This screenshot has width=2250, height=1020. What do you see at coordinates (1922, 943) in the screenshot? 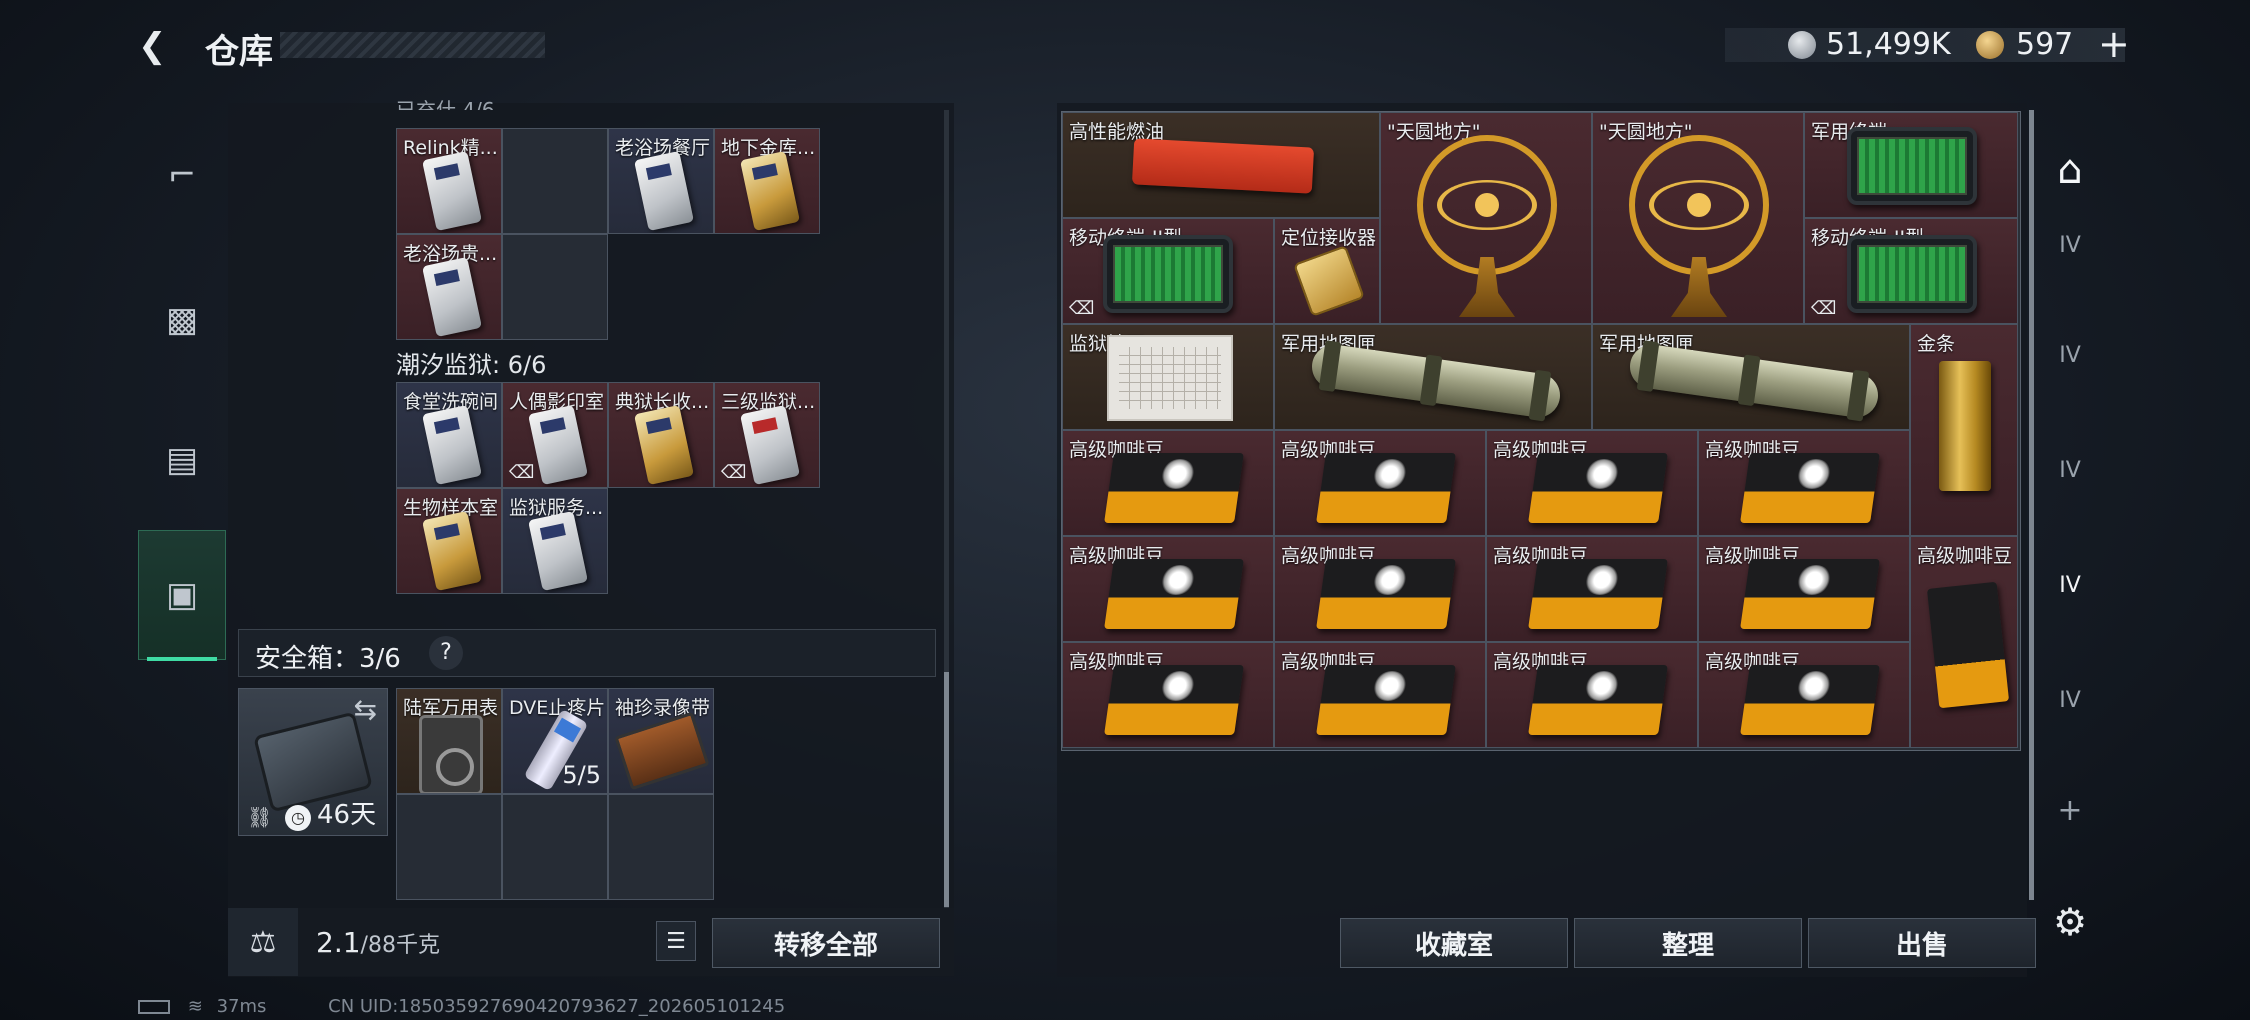
I see `sell-button: 出售` at bounding box center [1922, 943].